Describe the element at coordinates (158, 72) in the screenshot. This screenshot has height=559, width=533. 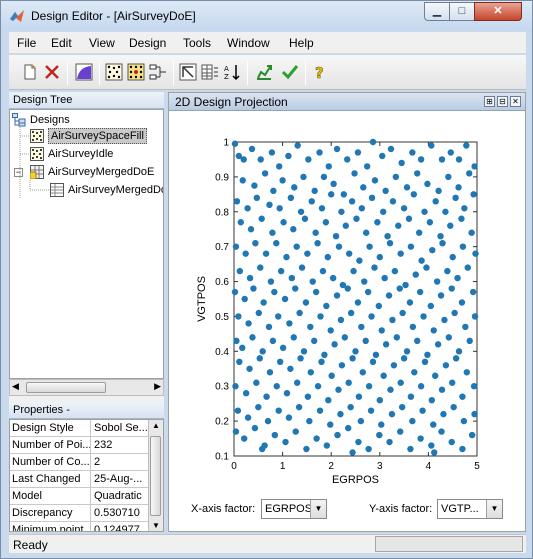
I see `classical-design-icon` at that location.